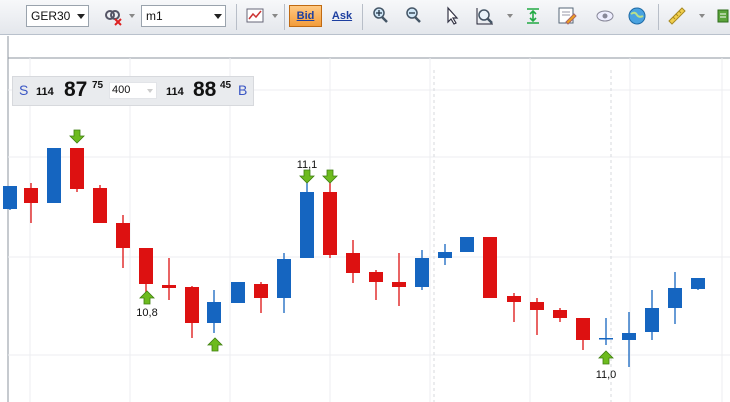  I want to click on annotation-label: 11,1, so click(307, 165).